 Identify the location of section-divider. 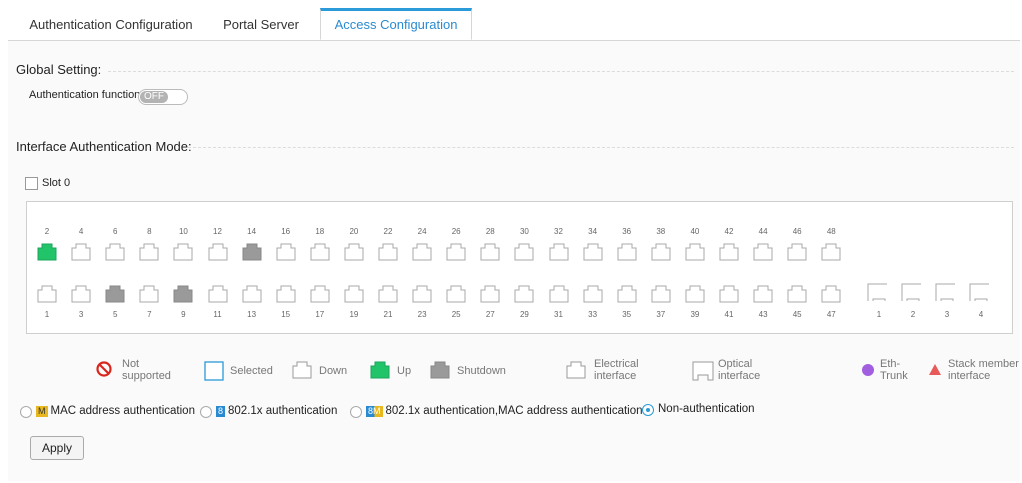
(601, 147).